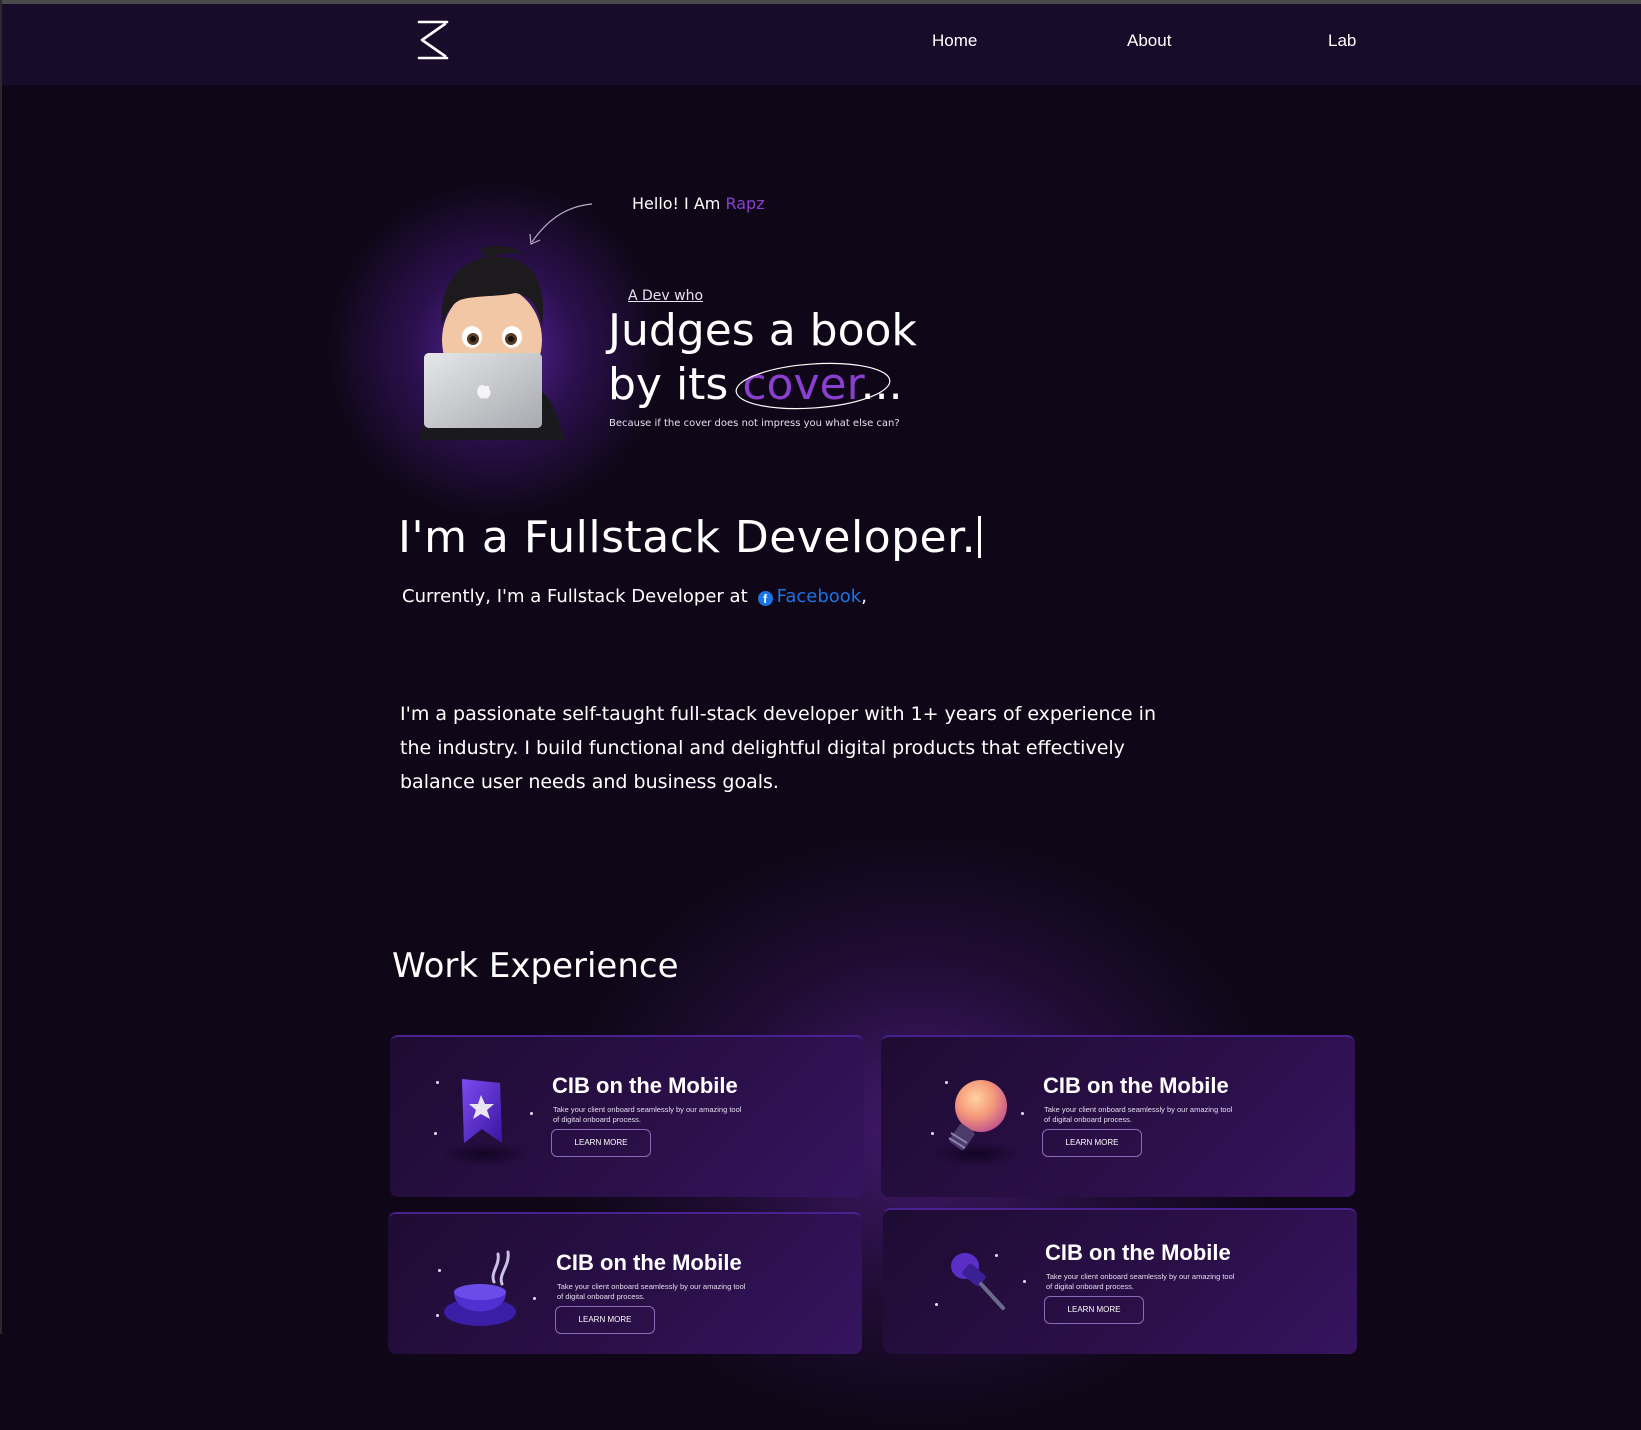 This screenshot has width=1641, height=1430. Describe the element at coordinates (1342, 41) in the screenshot. I see `nav-lab-link: Lab` at that location.